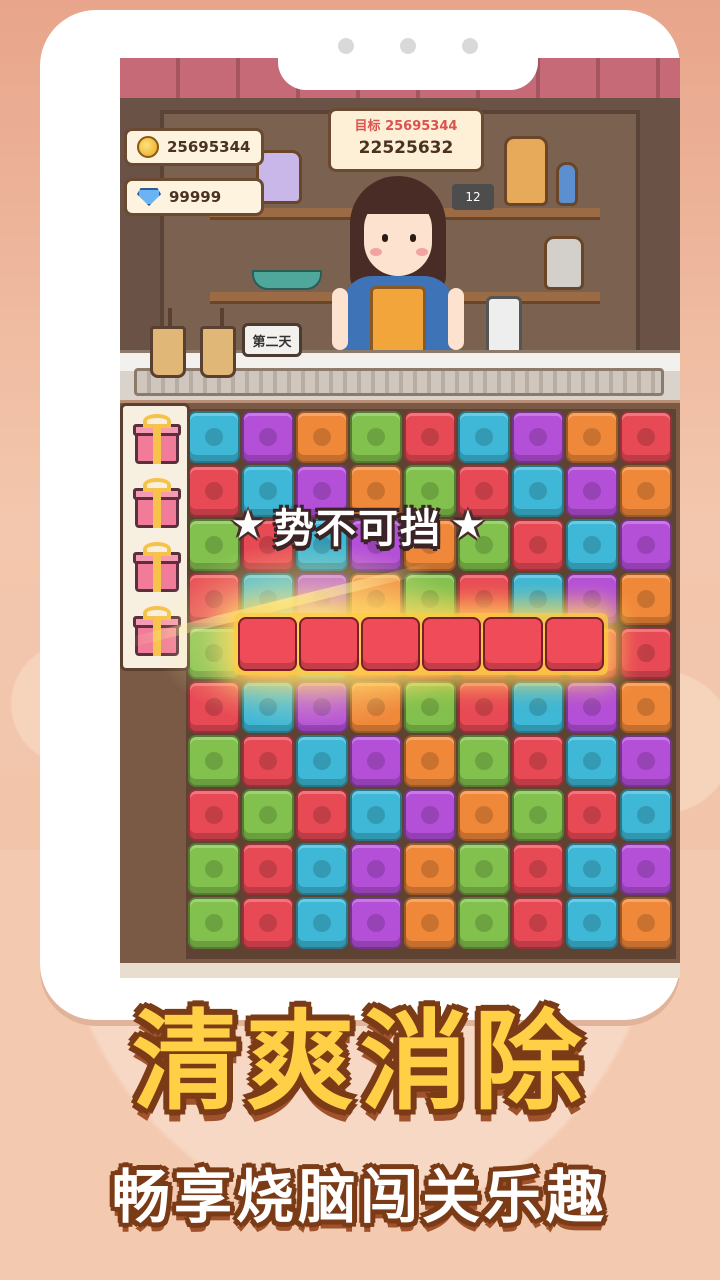 Image resolution: width=720 pixels, height=1280 pixels. I want to click on combo-banner: ★ 势不可挡 ★, so click(358, 525).